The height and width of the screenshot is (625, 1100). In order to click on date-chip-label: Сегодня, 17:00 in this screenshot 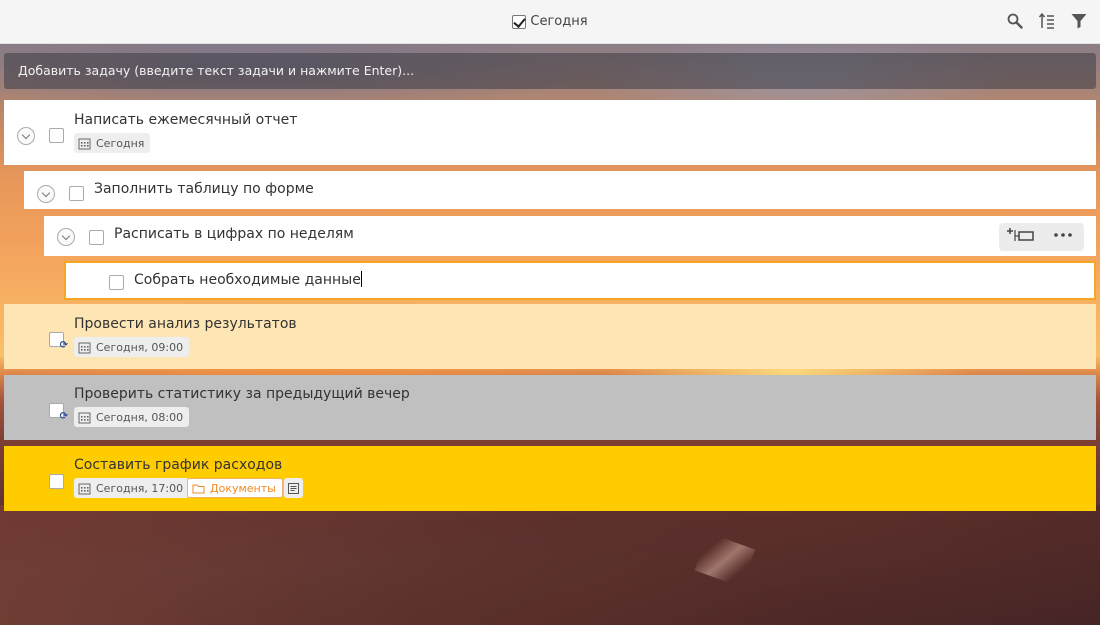, I will do `click(140, 488)`.